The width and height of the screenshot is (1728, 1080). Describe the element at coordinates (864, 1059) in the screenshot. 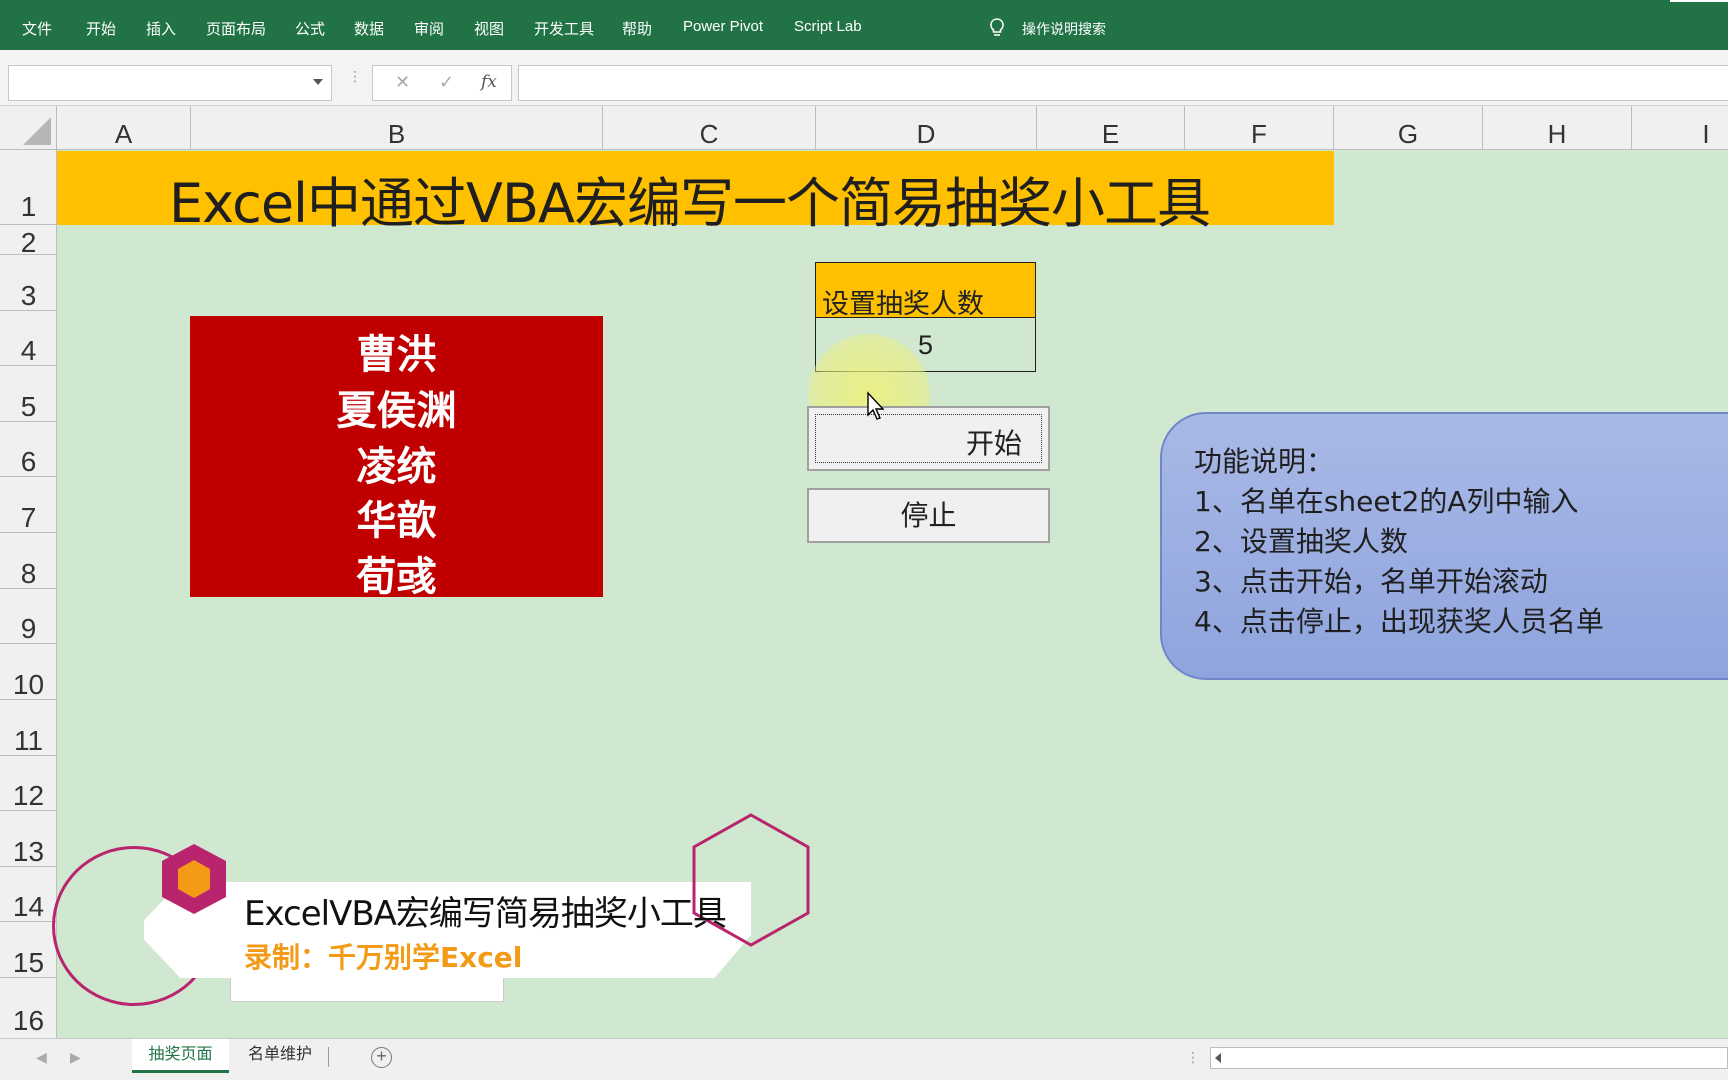

I see `sheet-tab-bar: ◀ ▶ 抽奖页面 名单维护 + ⋮` at that location.